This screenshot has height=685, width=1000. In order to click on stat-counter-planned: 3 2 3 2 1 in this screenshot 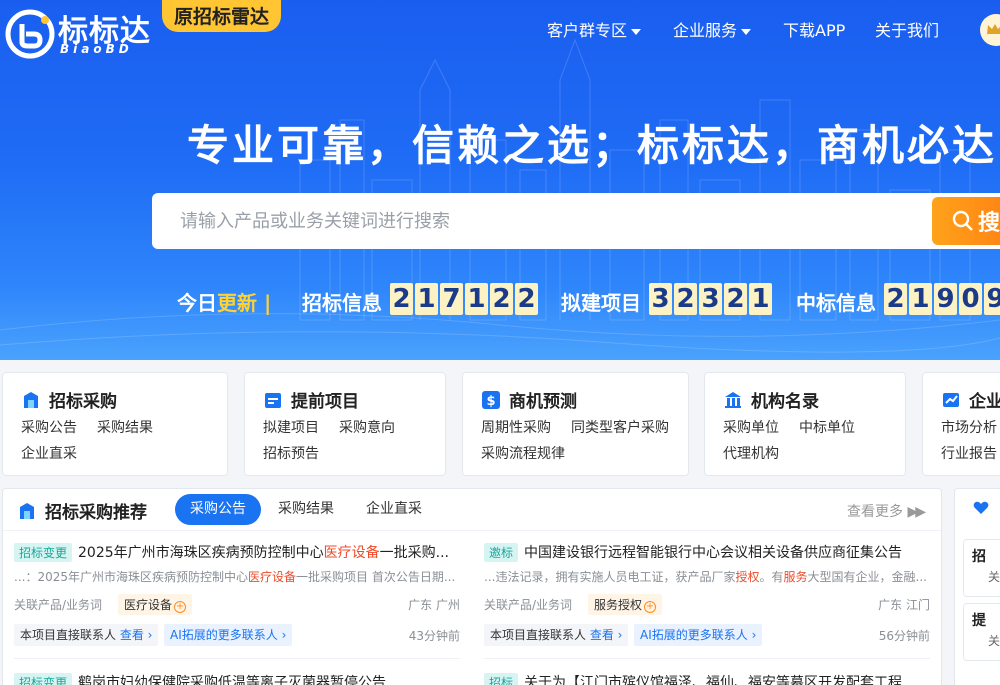, I will do `click(710, 299)`.